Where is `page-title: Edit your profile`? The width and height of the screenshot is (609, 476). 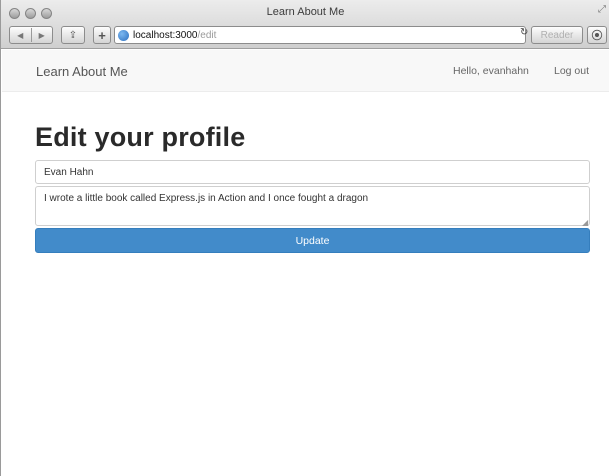
page-title: Edit your profile is located at coordinates (140, 137).